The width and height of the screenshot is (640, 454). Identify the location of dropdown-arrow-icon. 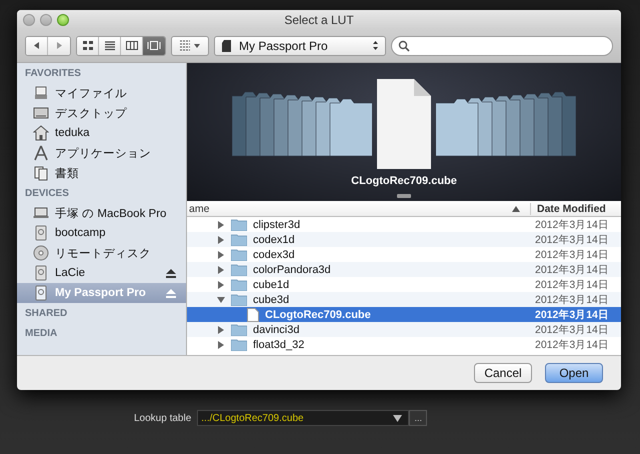
(397, 418).